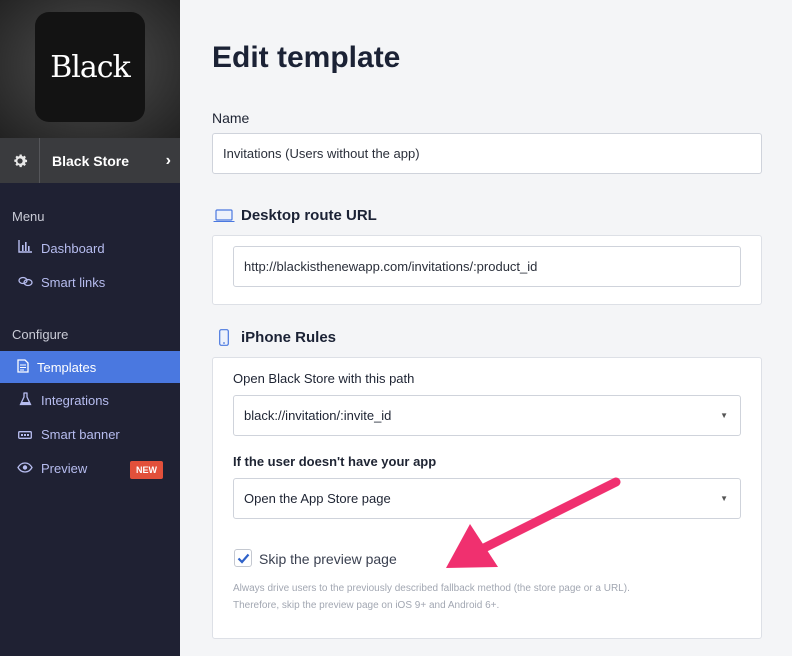 The height and width of the screenshot is (656, 792). I want to click on annotation-arrow, so click(533, 522).